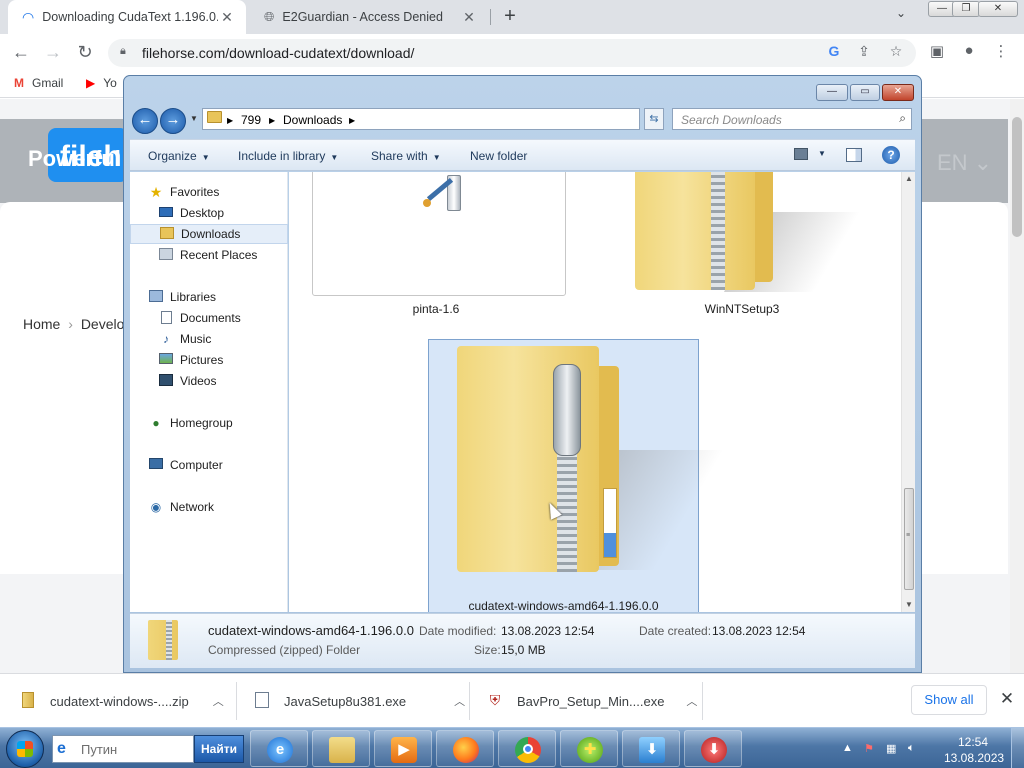 Image resolution: width=1024 pixels, height=768 pixels. What do you see at coordinates (209, 297) in the screenshot?
I see `nav-libraries: Libraries` at bounding box center [209, 297].